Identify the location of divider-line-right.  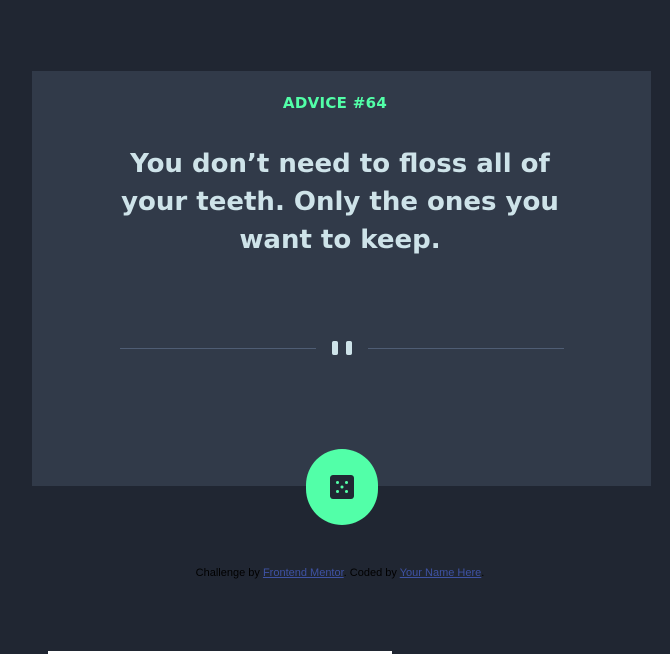
(466, 348).